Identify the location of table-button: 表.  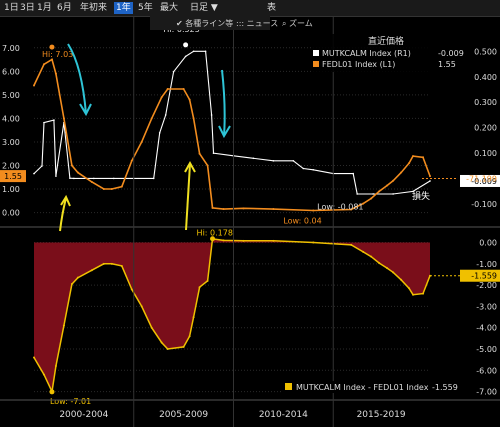
(271, 8).